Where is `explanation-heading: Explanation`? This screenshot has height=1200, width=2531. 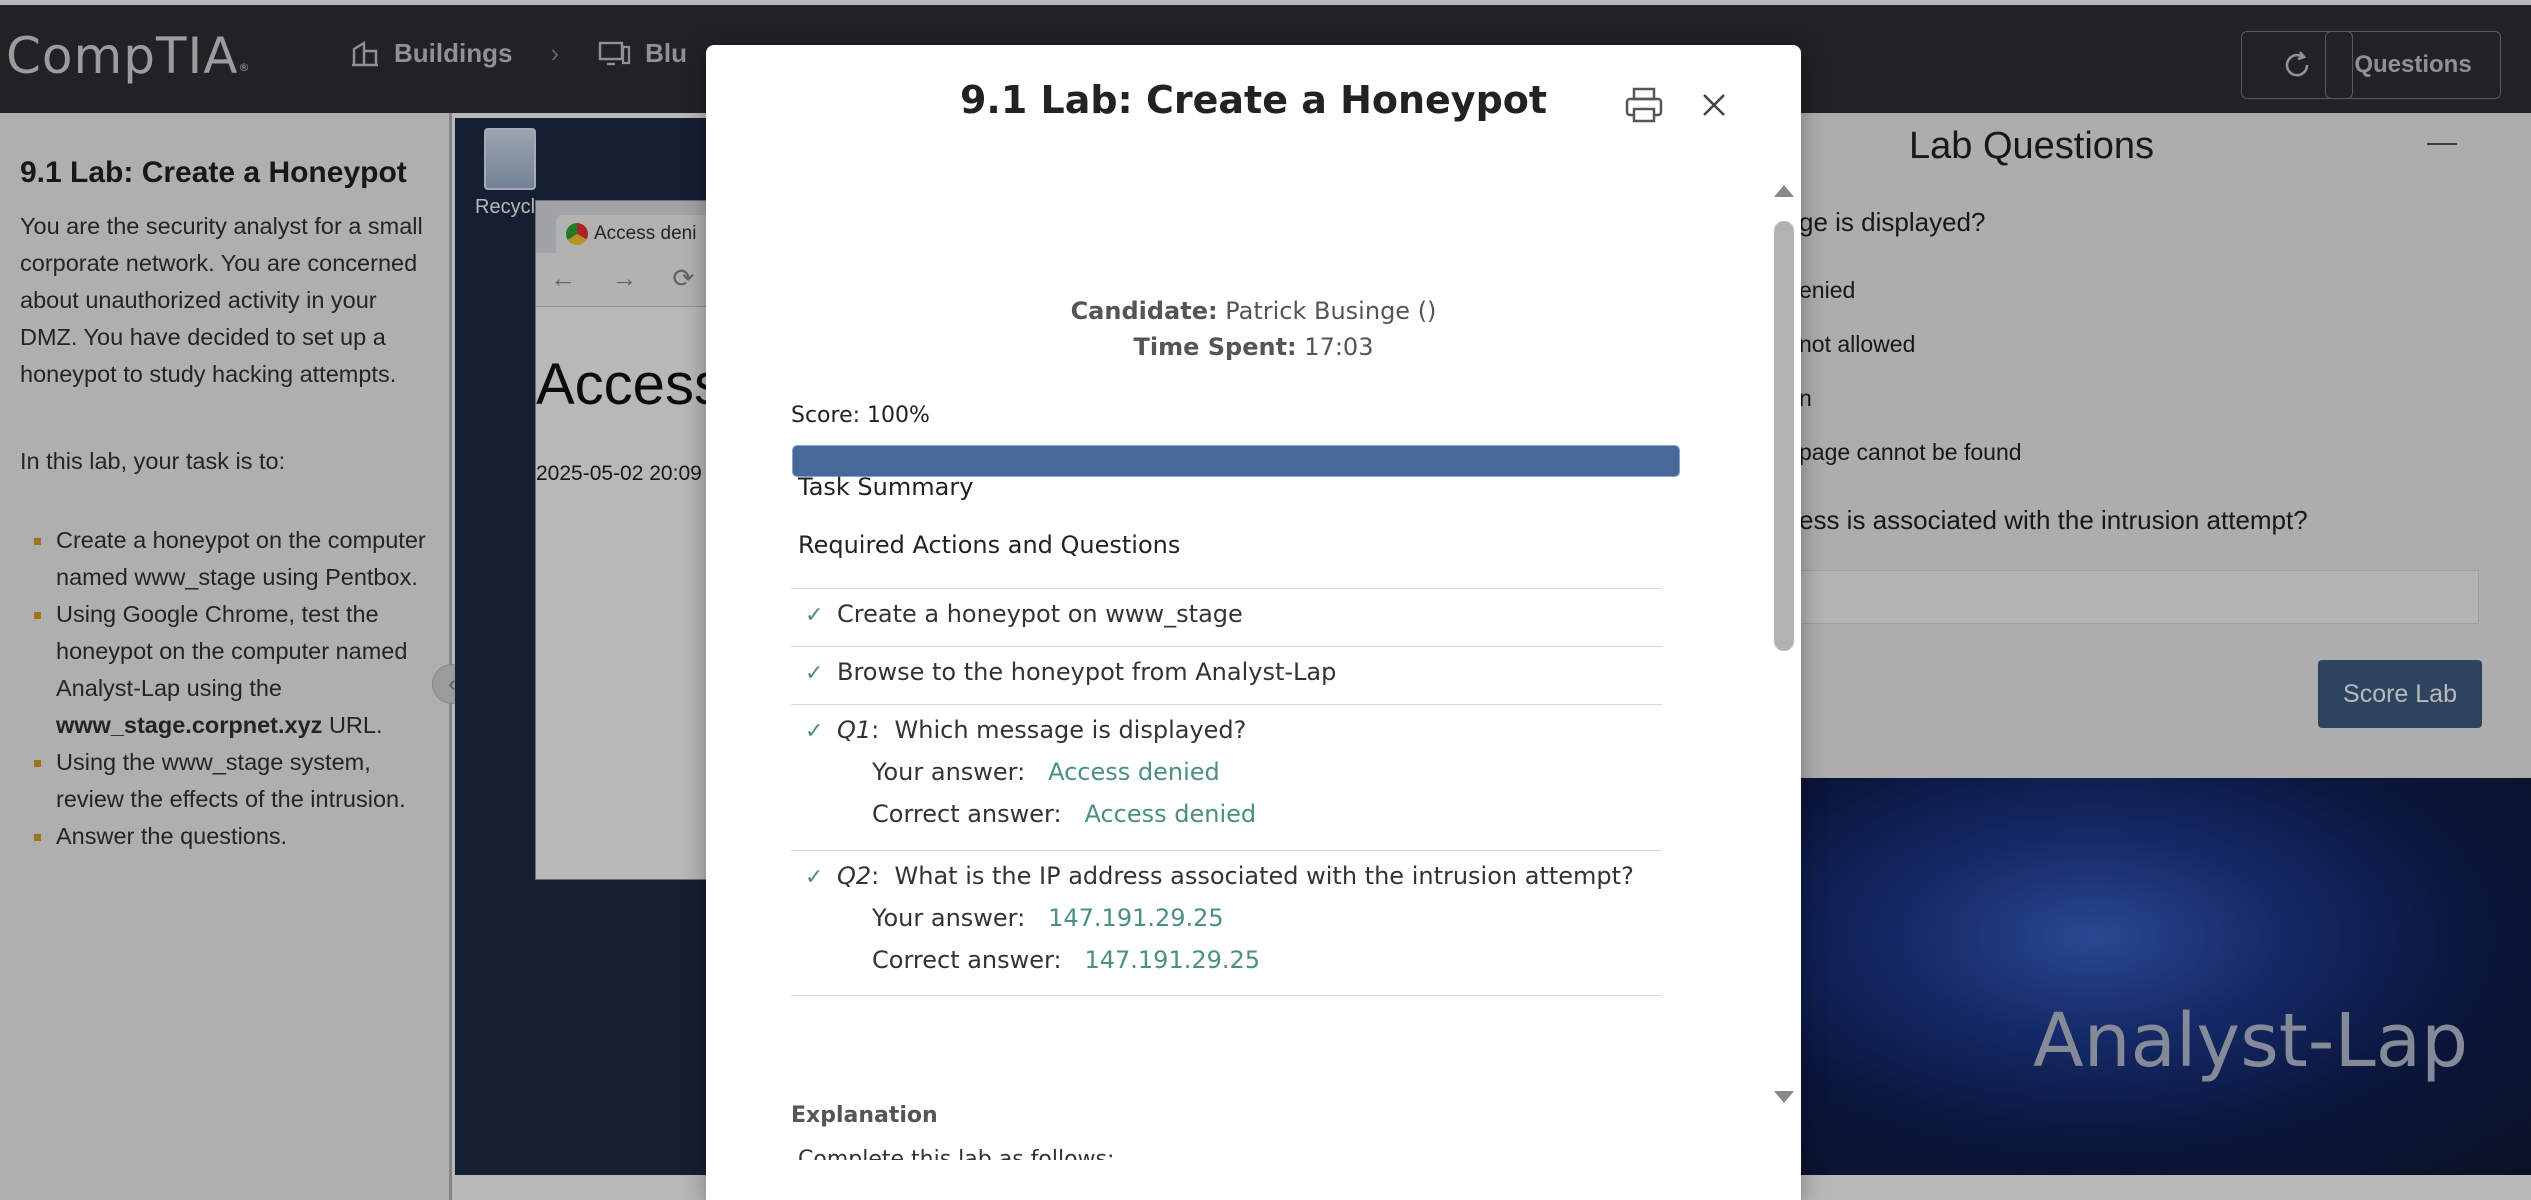
explanation-heading: Explanation is located at coordinates (864, 1115).